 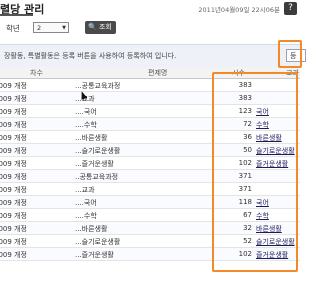 I want to click on notice-text: 장활동, 특별활동은 등록 버튼을 사용하여 등록하여 입니다., so click(x=90, y=56).